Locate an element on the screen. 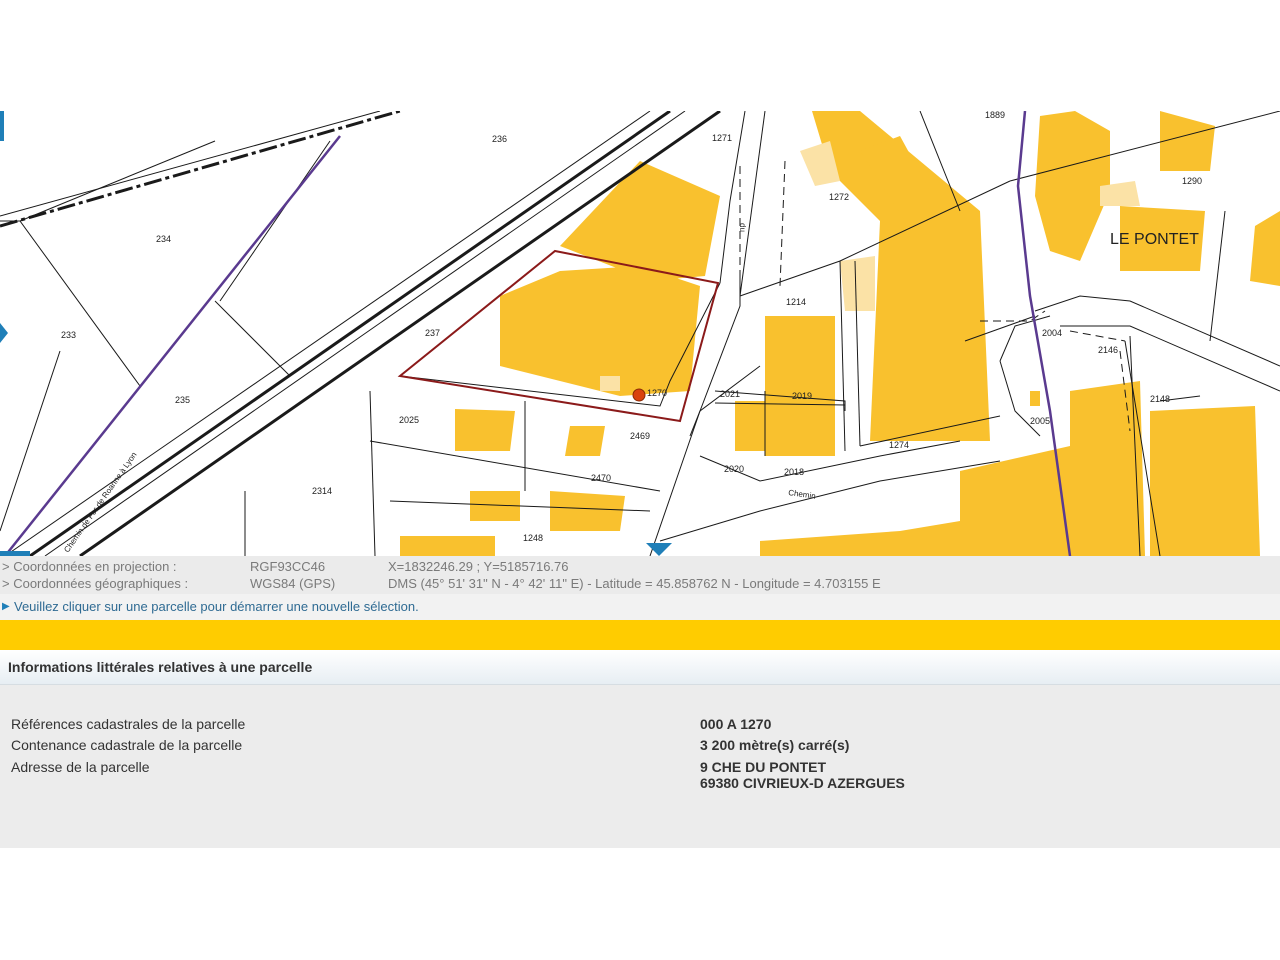 The image size is (1280, 960). nav-arrow-left-icon is located at coordinates (2, 126).